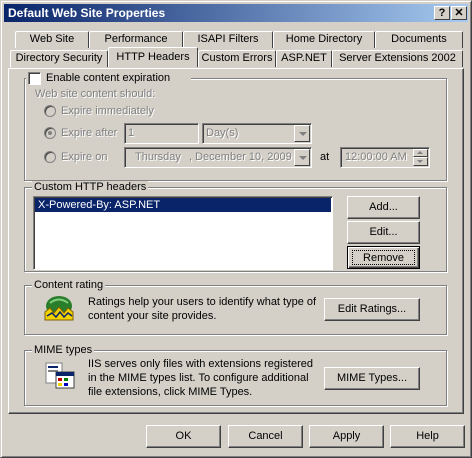  I want to click on expire-on-radio, so click(50, 157).